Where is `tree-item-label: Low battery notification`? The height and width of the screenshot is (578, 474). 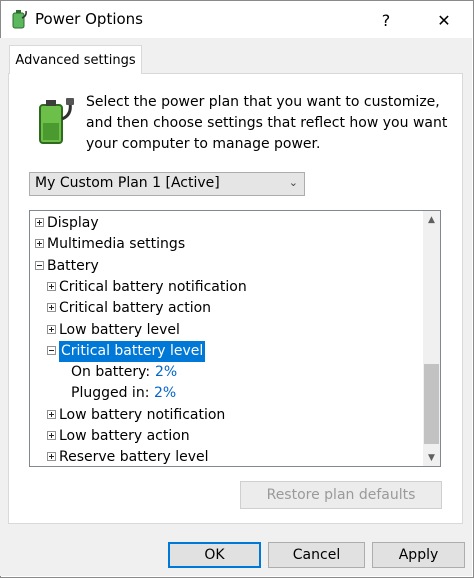 tree-item-label: Low battery notification is located at coordinates (142, 414).